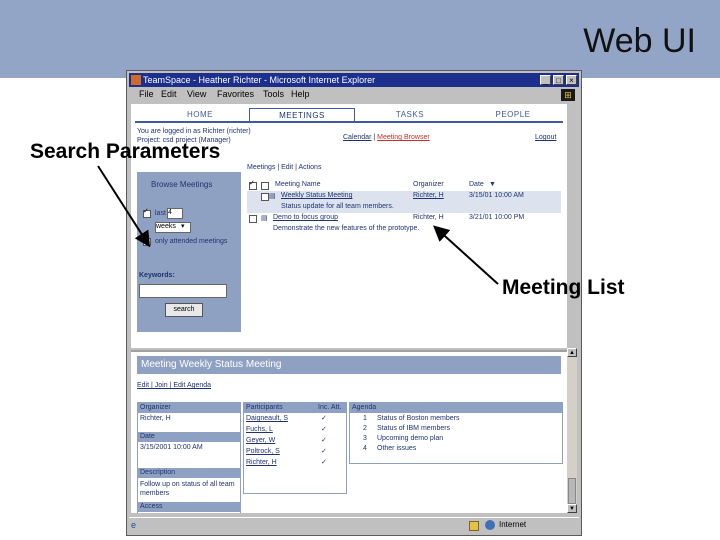  I want to click on participants-header: Participants Inc. Att., so click(295, 408).